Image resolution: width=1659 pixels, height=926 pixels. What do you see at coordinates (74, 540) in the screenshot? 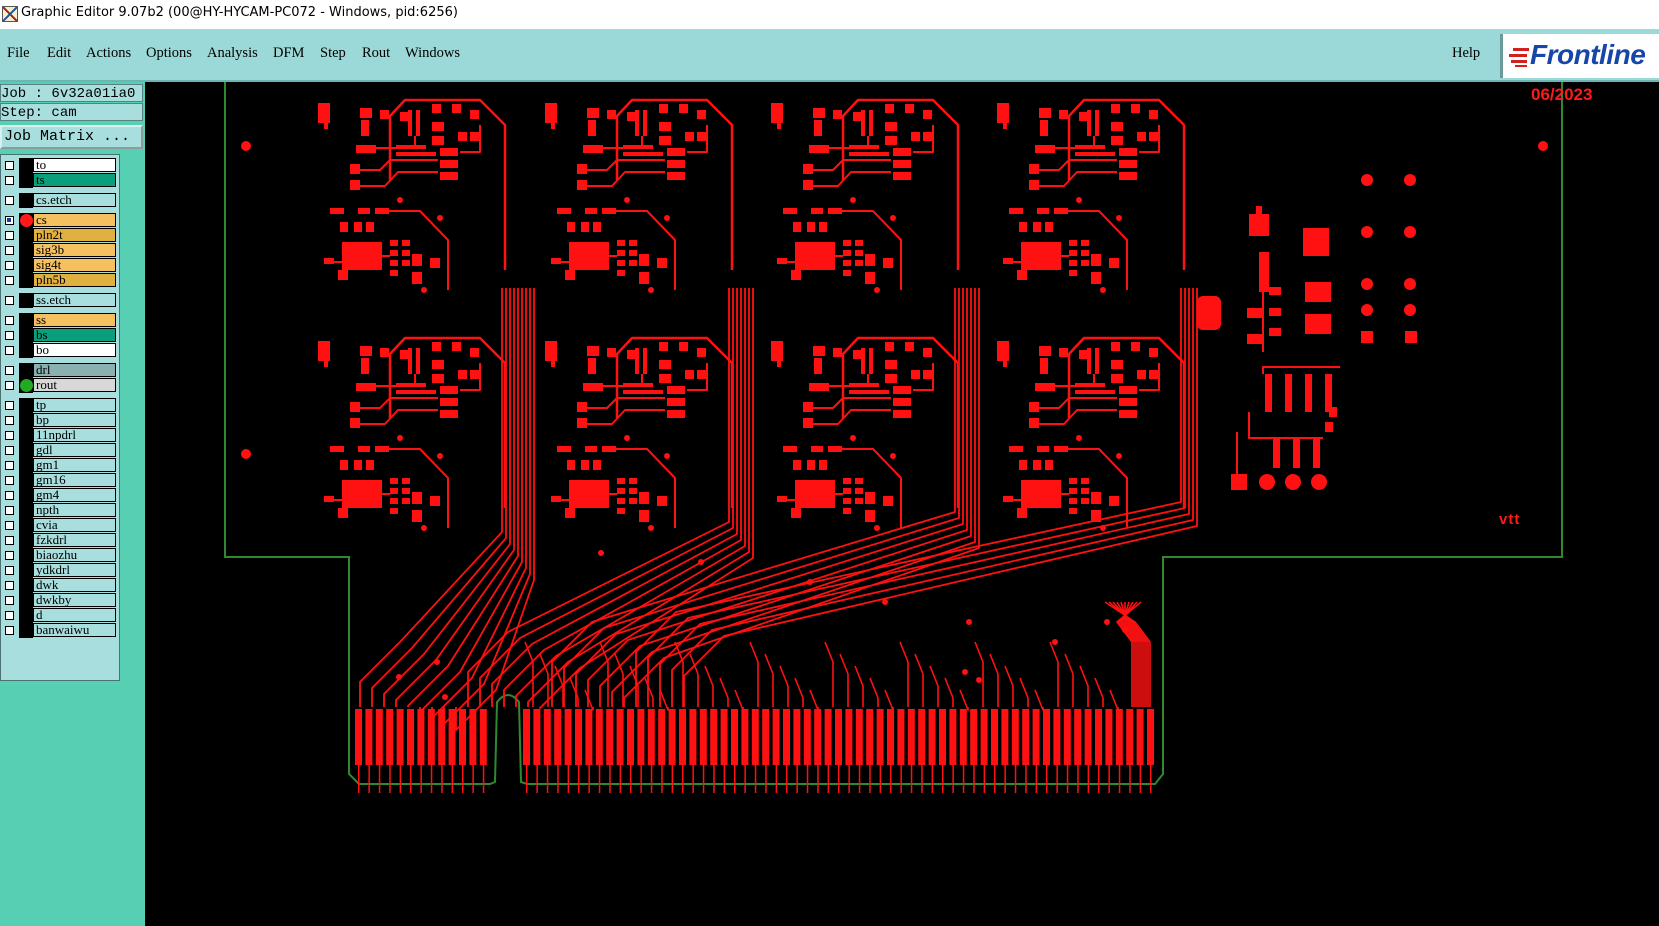
I see `layer-name: fzkdrl` at bounding box center [74, 540].